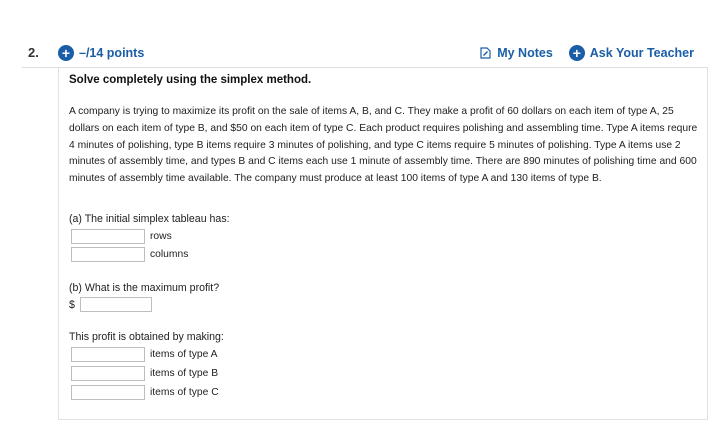  Describe the element at coordinates (641, 52) in the screenshot. I see `ask-teacher-label: Ask Your Teacher` at that location.